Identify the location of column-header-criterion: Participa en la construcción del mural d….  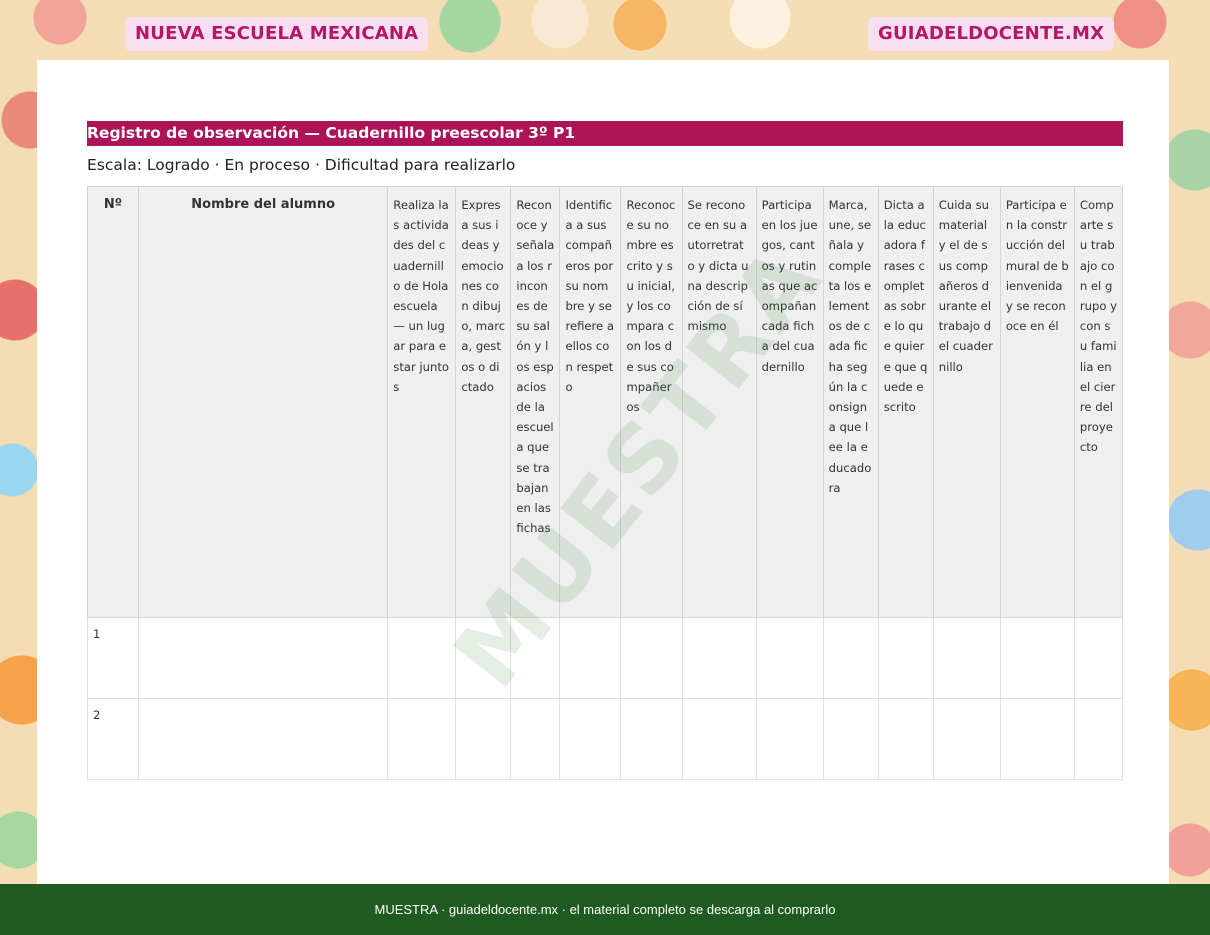
(1037, 402).